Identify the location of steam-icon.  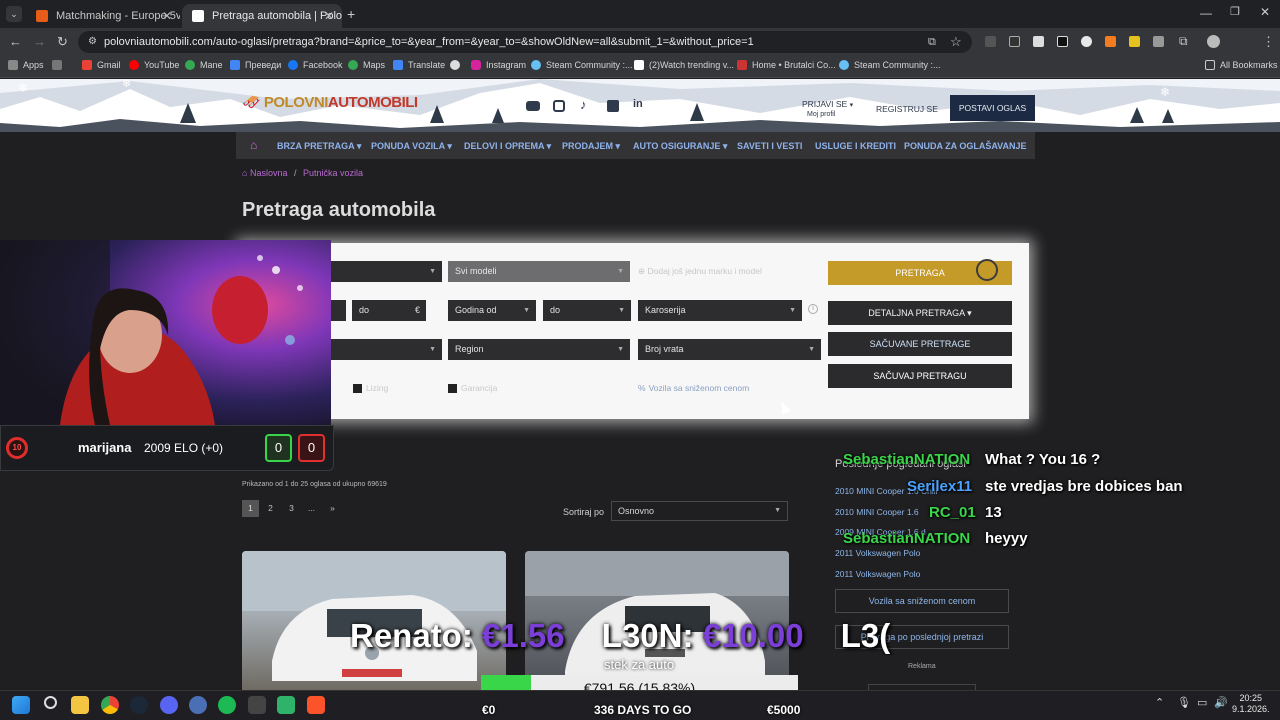
(139, 705).